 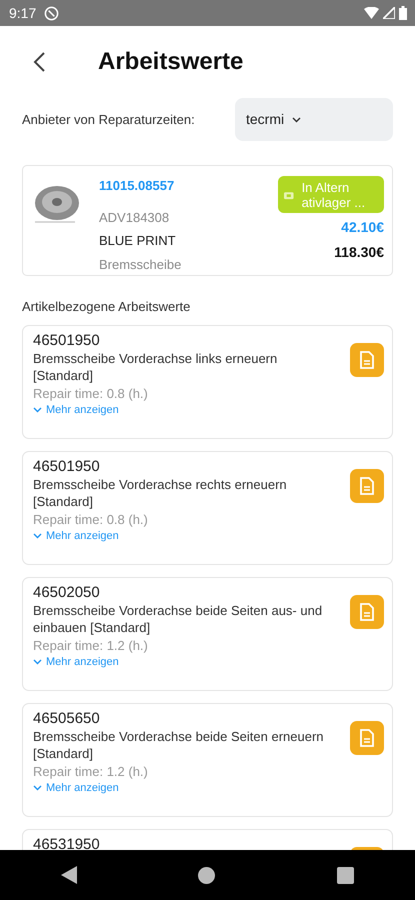 What do you see at coordinates (68, 875) in the screenshot?
I see `nav-back-icon` at bounding box center [68, 875].